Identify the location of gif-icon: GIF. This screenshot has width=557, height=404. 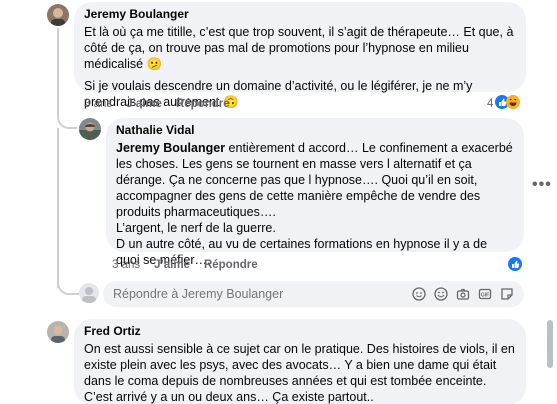
(485, 294).